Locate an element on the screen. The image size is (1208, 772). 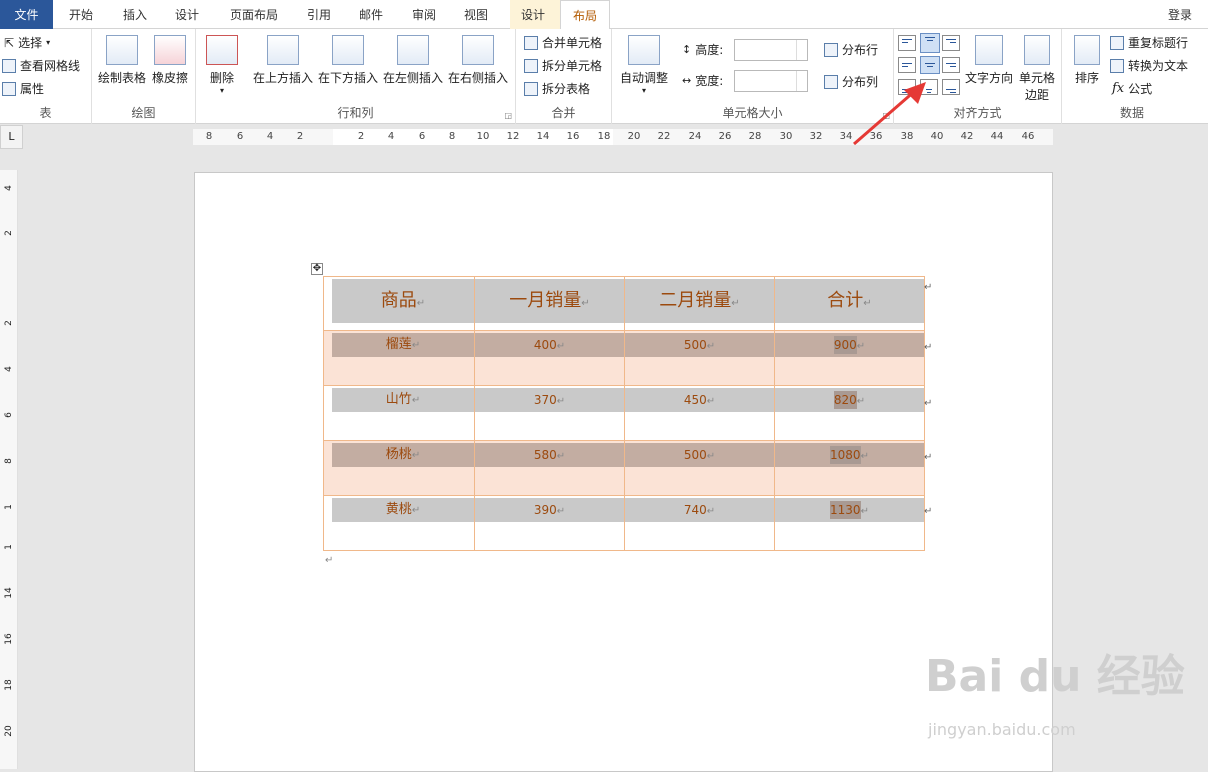
align-top-center-icon is located at coordinates (930, 43).